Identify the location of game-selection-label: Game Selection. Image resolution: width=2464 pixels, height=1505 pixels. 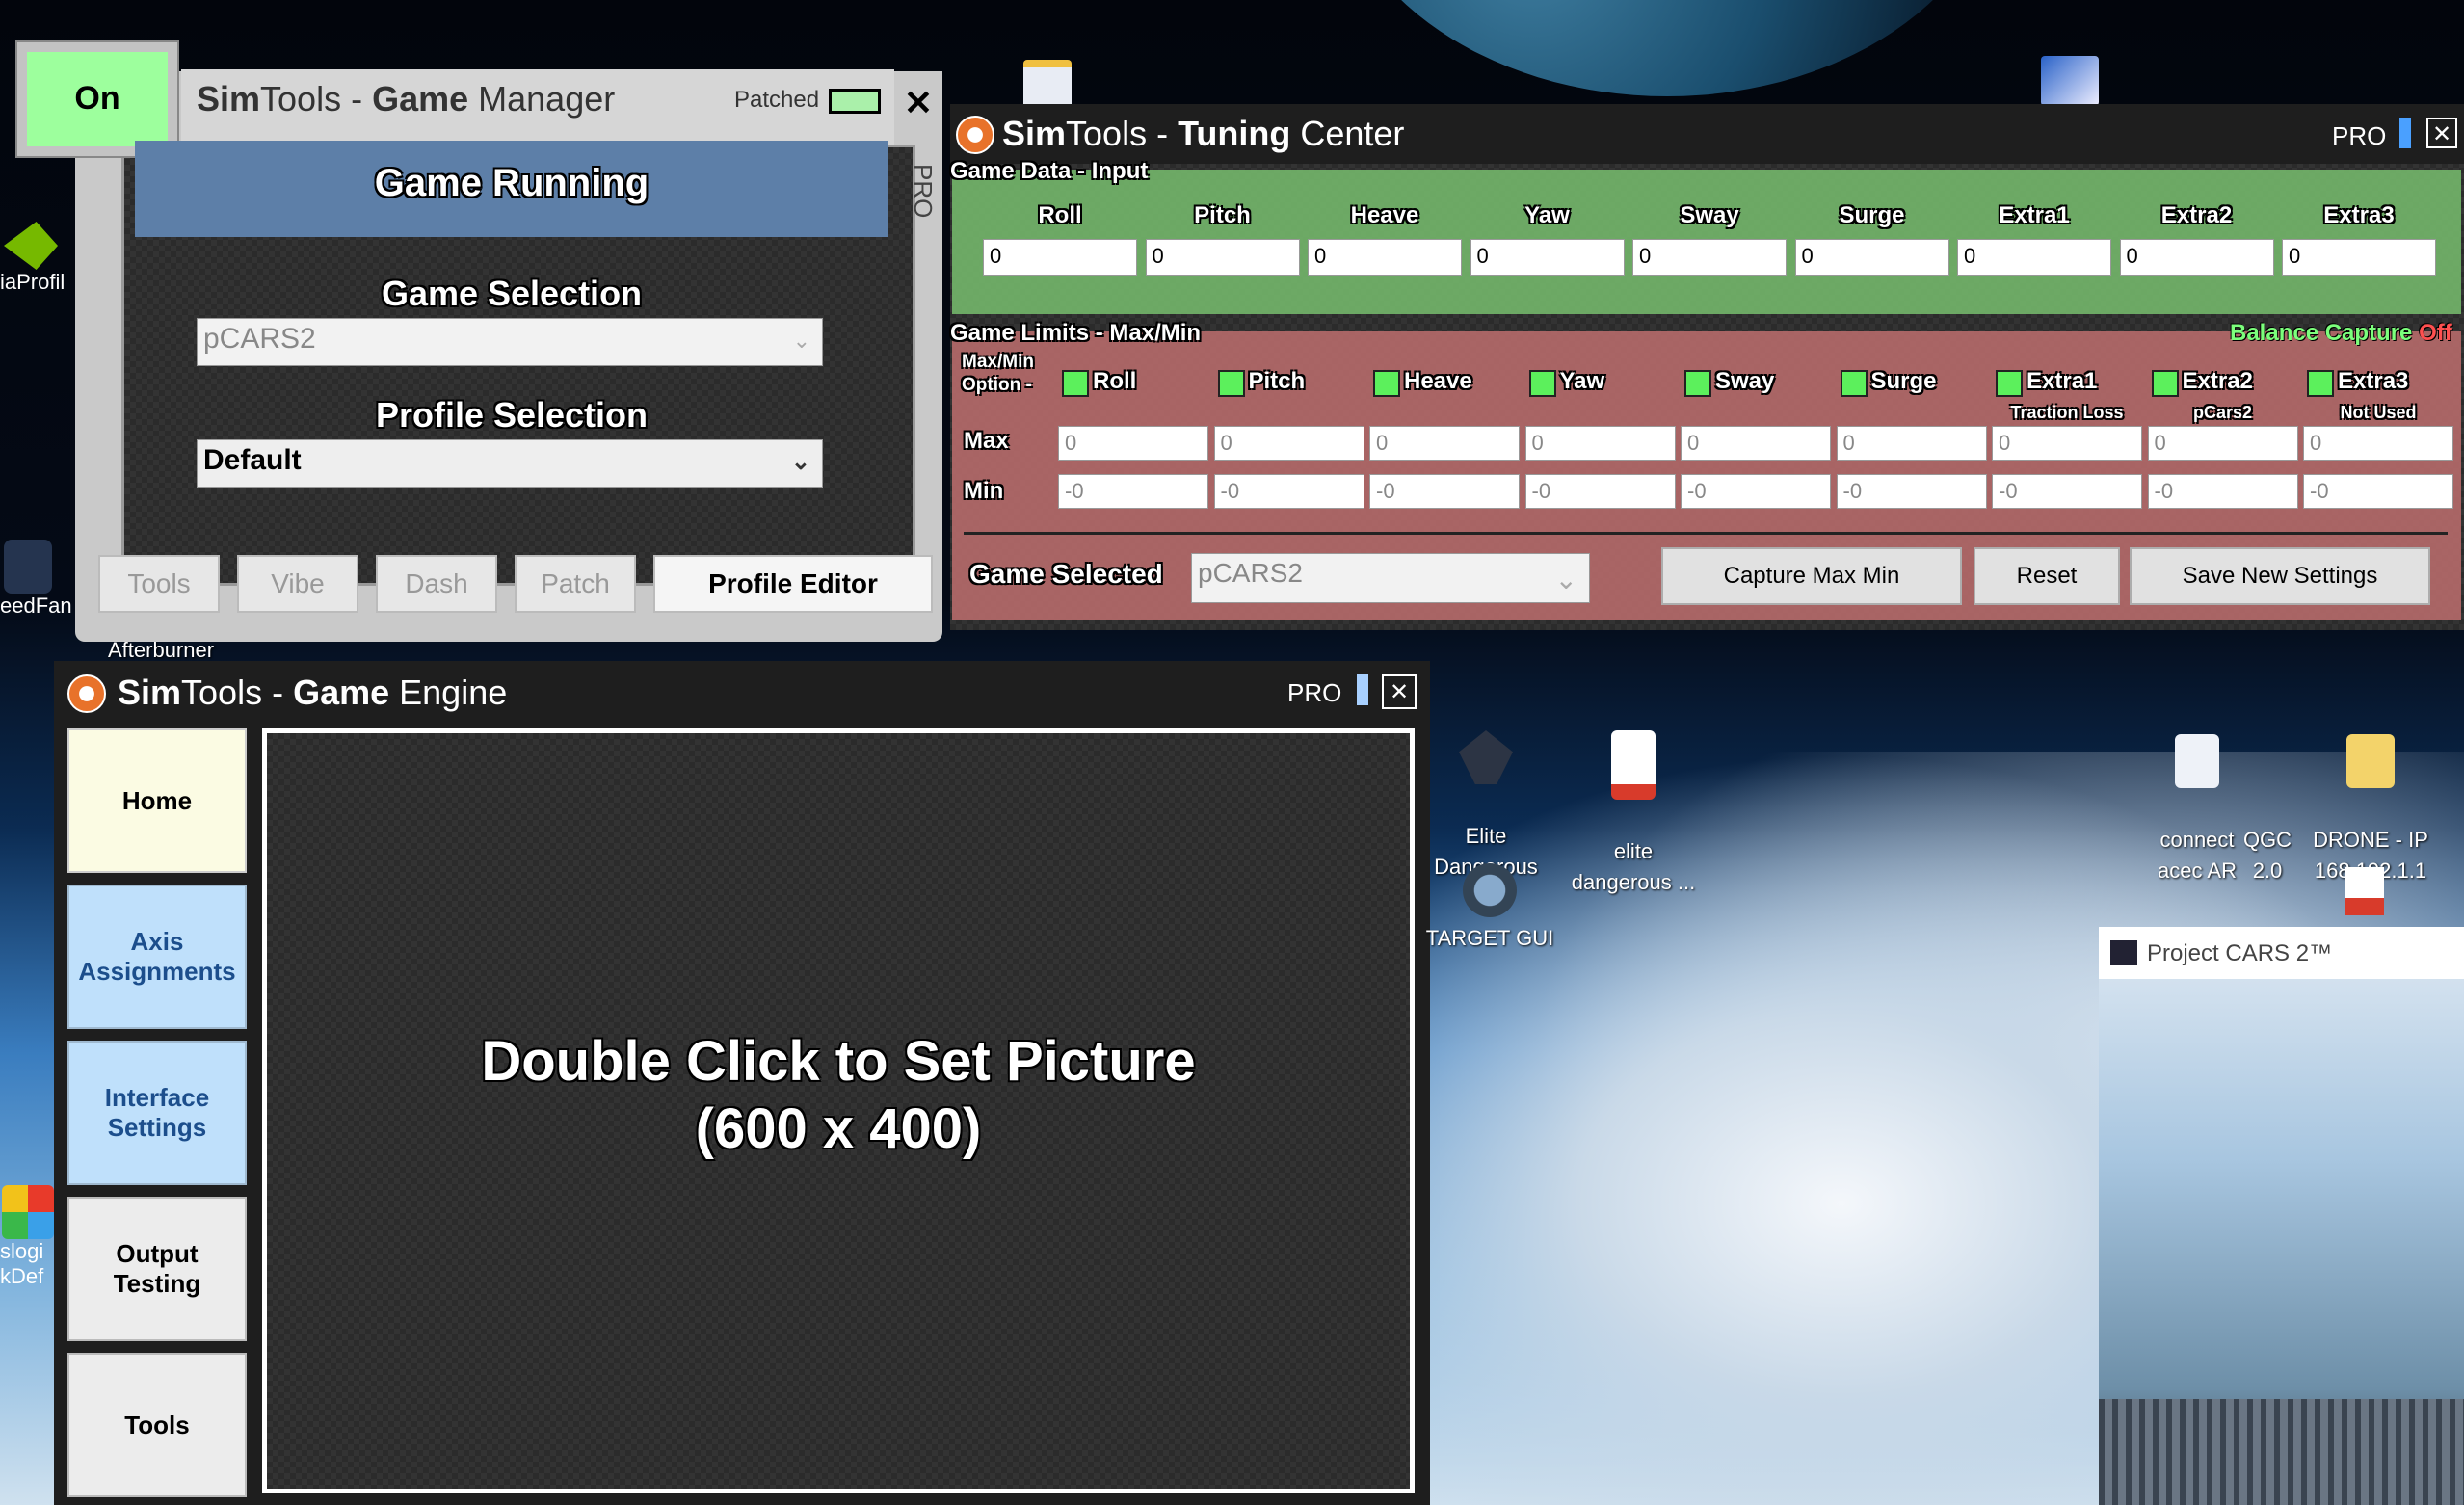
(512, 294).